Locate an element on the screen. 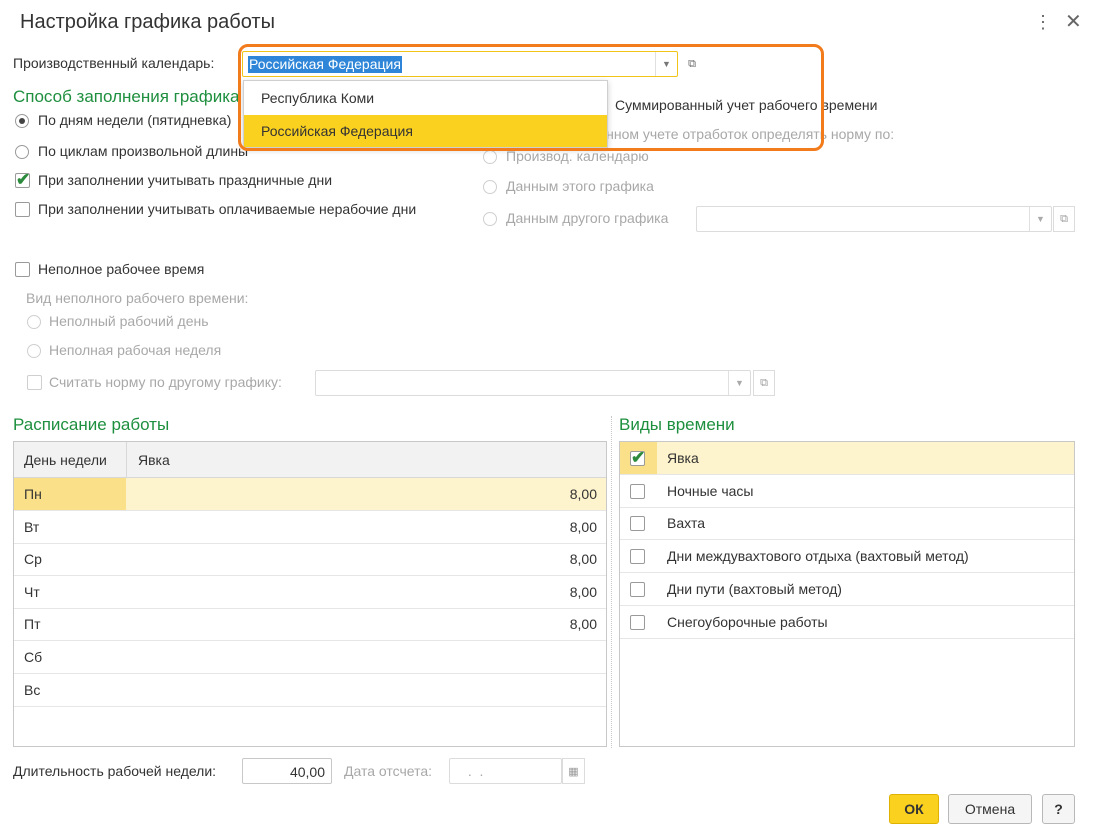 The image size is (1095, 837). radio-part-week is located at coordinates (34, 351).